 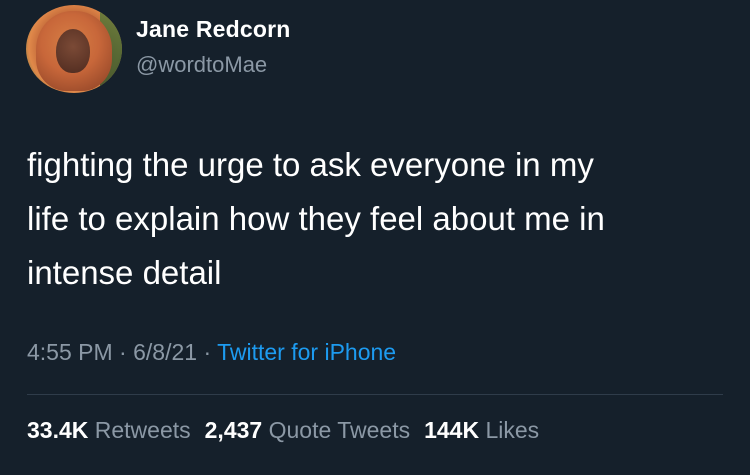 What do you see at coordinates (124, 272) in the screenshot?
I see `tweet-text-line: intense detail` at bounding box center [124, 272].